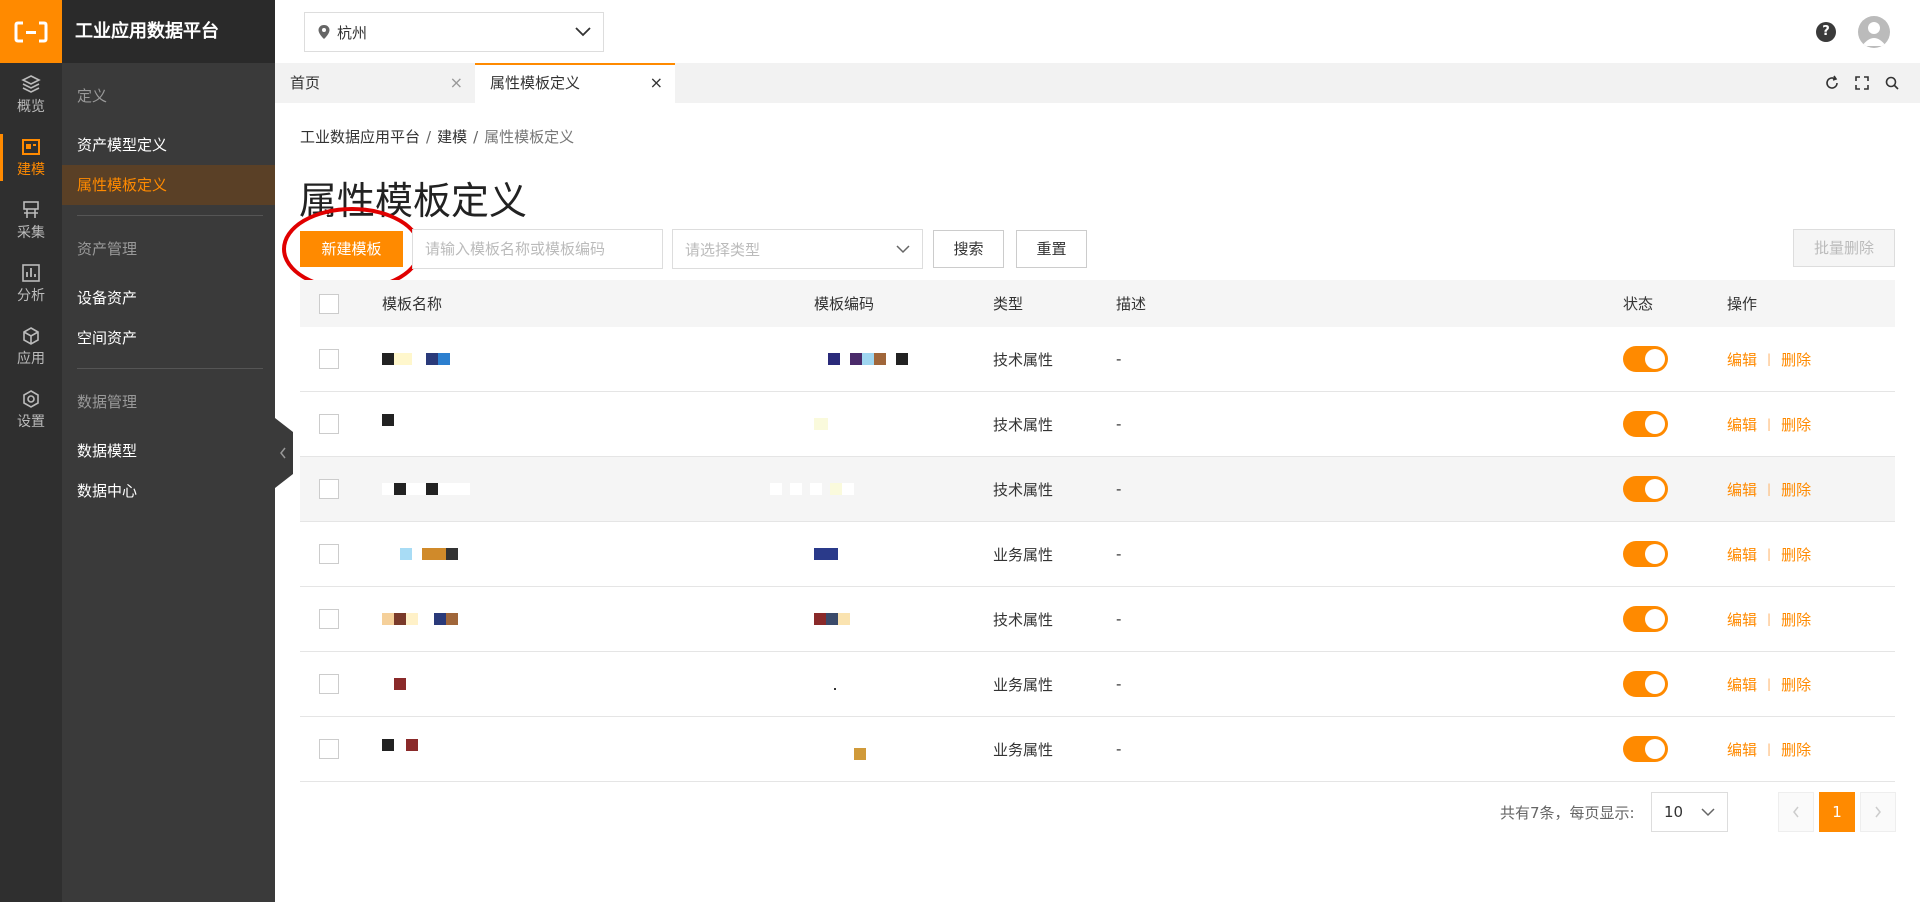 The width and height of the screenshot is (1920, 902). I want to click on sidebar-item-data-model: 数据模型, so click(168, 451).